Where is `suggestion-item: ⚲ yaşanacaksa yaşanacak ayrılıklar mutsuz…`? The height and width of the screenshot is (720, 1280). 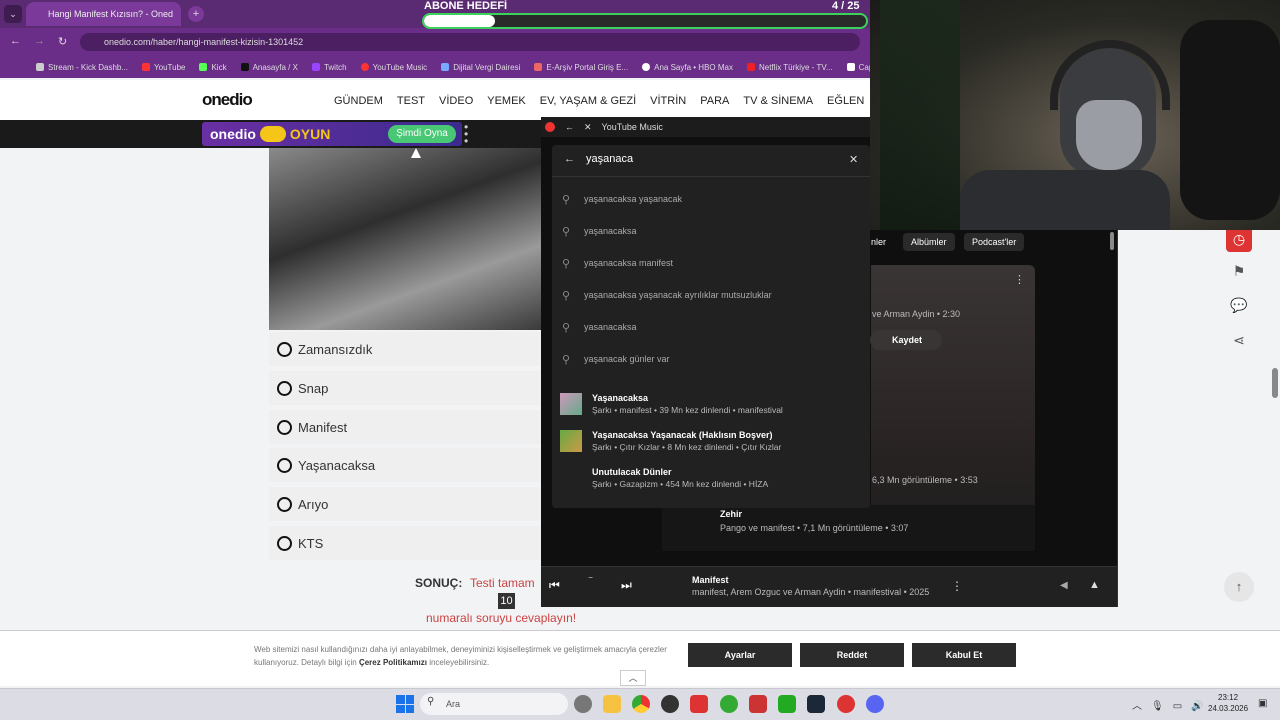 suggestion-item: ⚲ yaşanacaksa yaşanacak ayrılıklar mutsuz… is located at coordinates (712, 295).